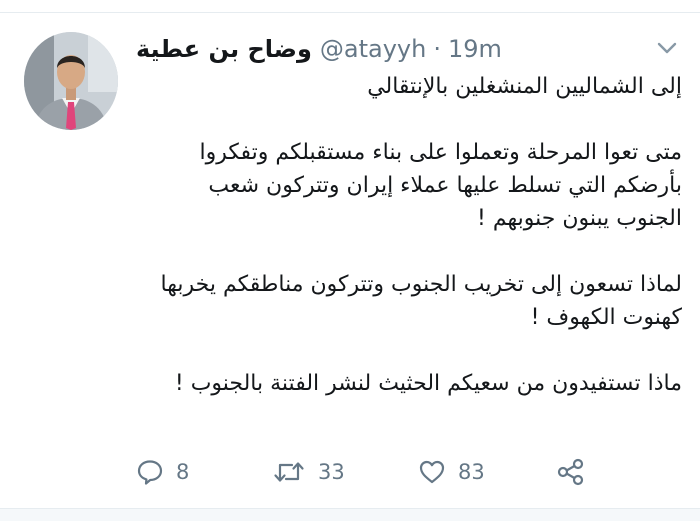 The height and width of the screenshot is (521, 700). Describe the element at coordinates (331, 472) in the screenshot. I see `retweet-count: 33` at that location.